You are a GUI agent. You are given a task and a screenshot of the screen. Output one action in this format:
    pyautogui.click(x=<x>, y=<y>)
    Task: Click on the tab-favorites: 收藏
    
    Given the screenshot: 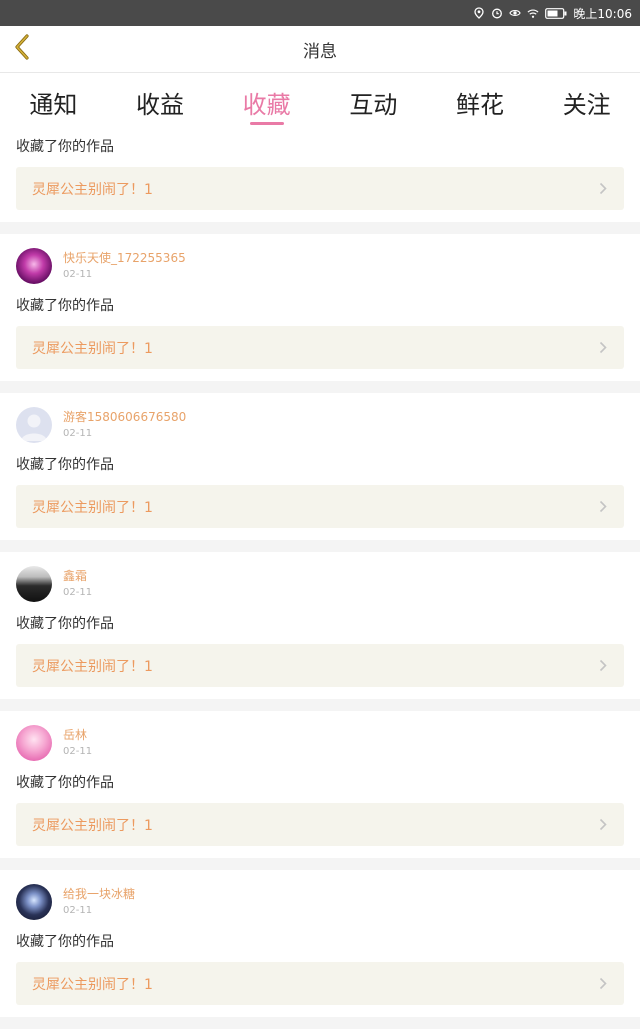 What is the action you would take?
    pyautogui.click(x=266, y=99)
    